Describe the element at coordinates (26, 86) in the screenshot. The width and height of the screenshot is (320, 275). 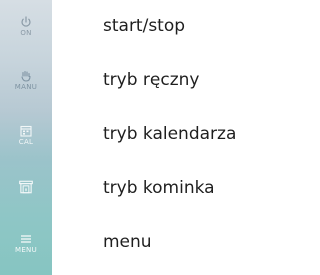
I see `manual-mode-abbr: MANU` at that location.